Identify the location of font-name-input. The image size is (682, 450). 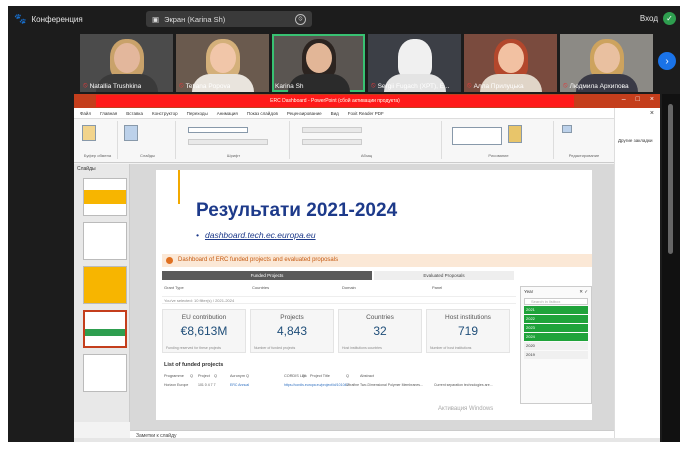
(218, 130).